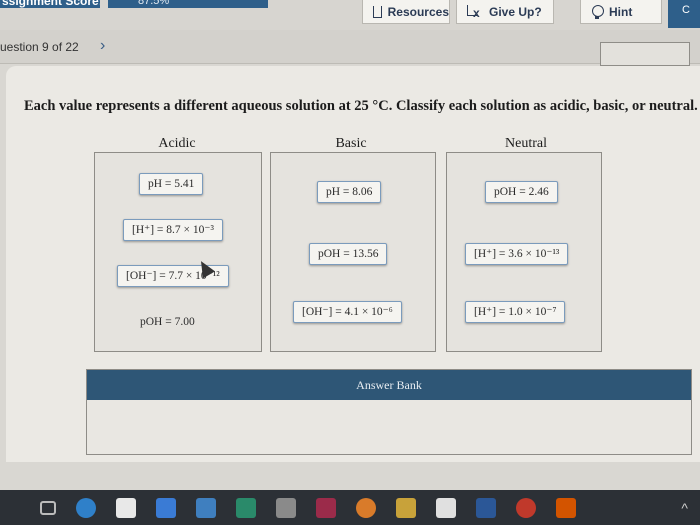 The height and width of the screenshot is (525, 700). Describe the element at coordinates (418, 11) in the screenshot. I see `resources-label: Resources` at that location.